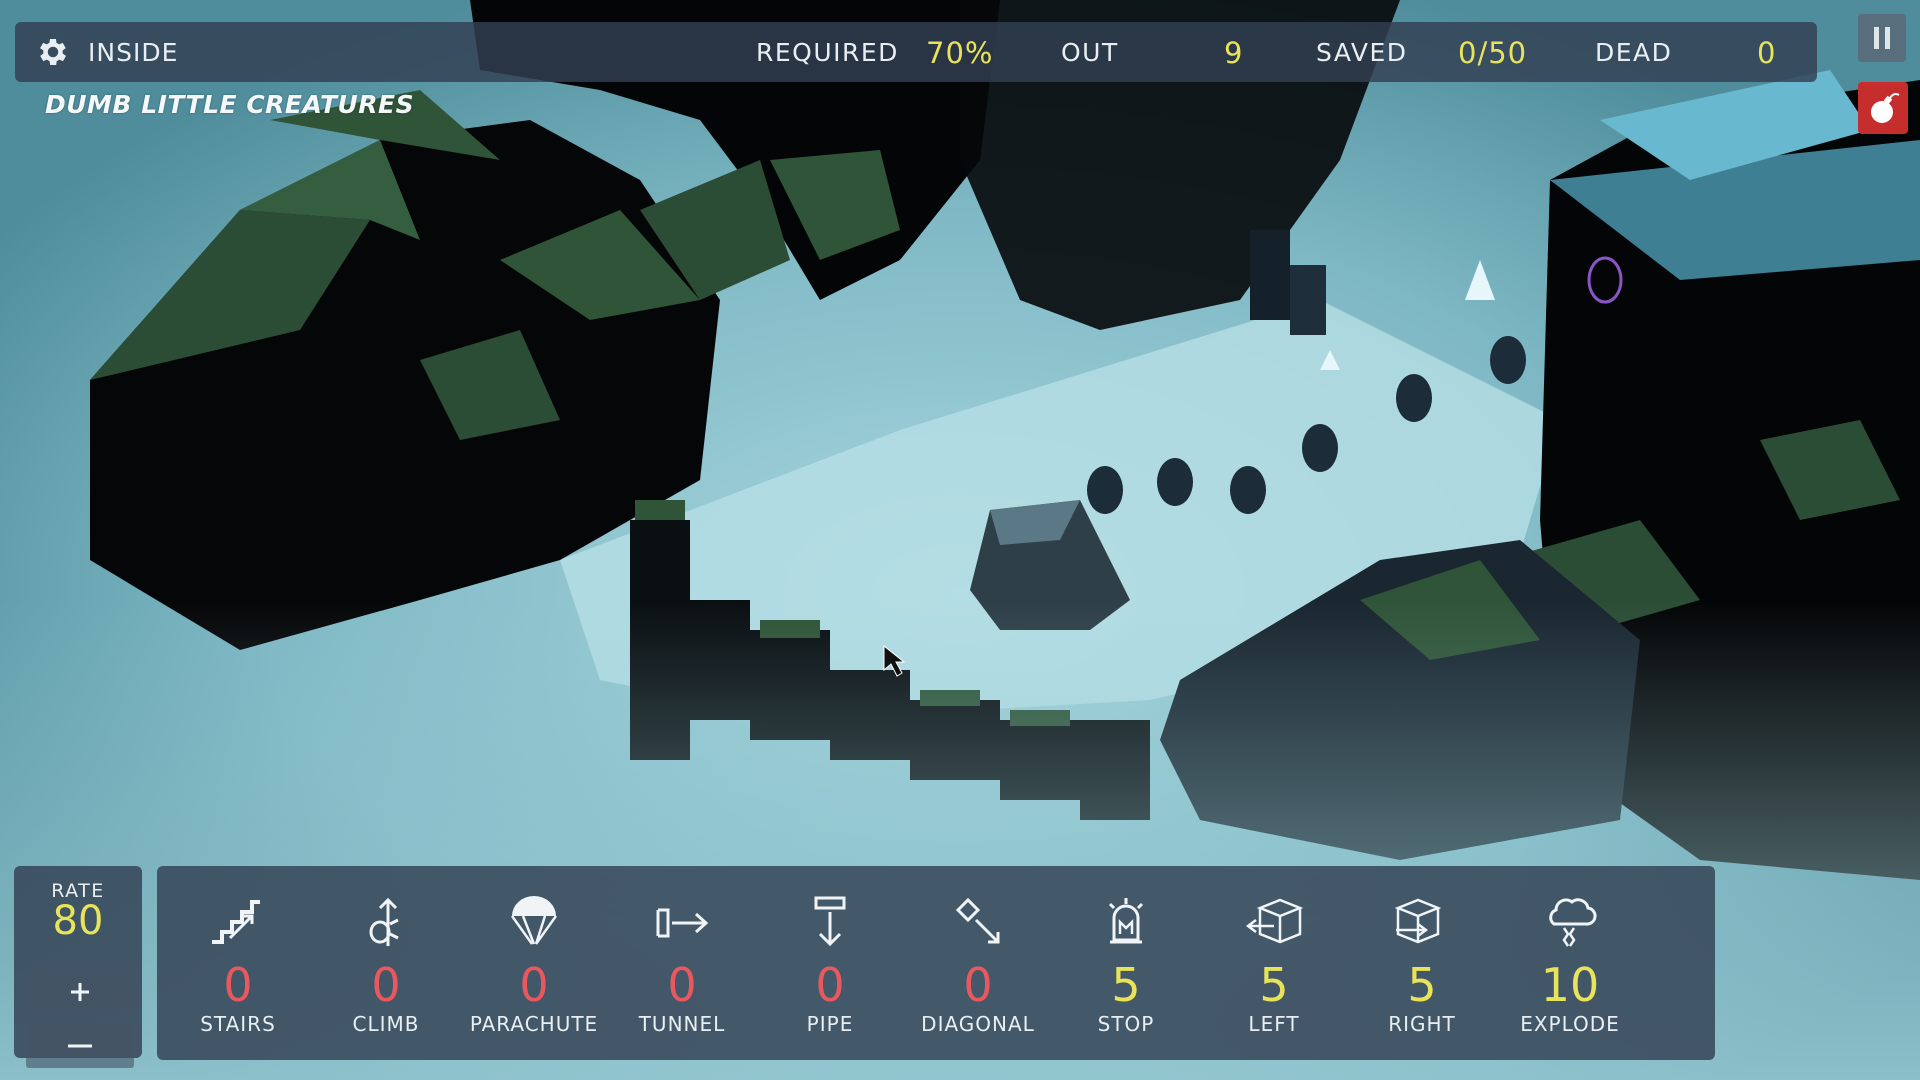  I want to click on skill-parachute-count: 0, so click(534, 985).